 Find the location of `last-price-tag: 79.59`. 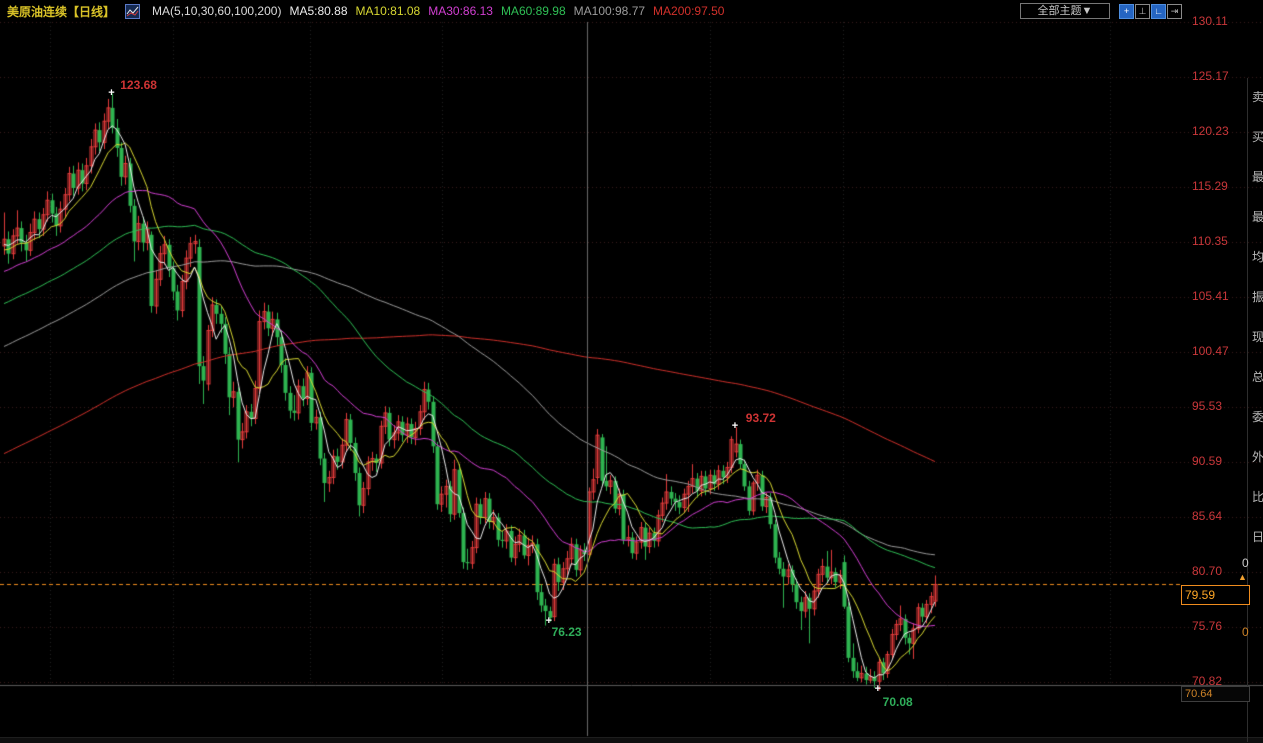

last-price-tag: 79.59 is located at coordinates (1215, 595).